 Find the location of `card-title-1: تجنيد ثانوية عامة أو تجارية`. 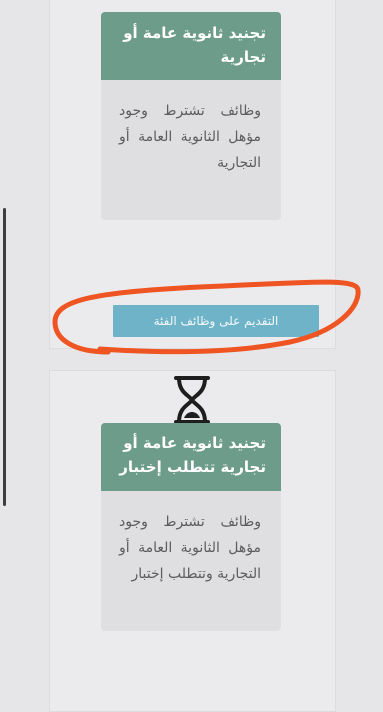

card-title-1: تجنيد ثانوية عامة أو تجارية is located at coordinates (191, 46).